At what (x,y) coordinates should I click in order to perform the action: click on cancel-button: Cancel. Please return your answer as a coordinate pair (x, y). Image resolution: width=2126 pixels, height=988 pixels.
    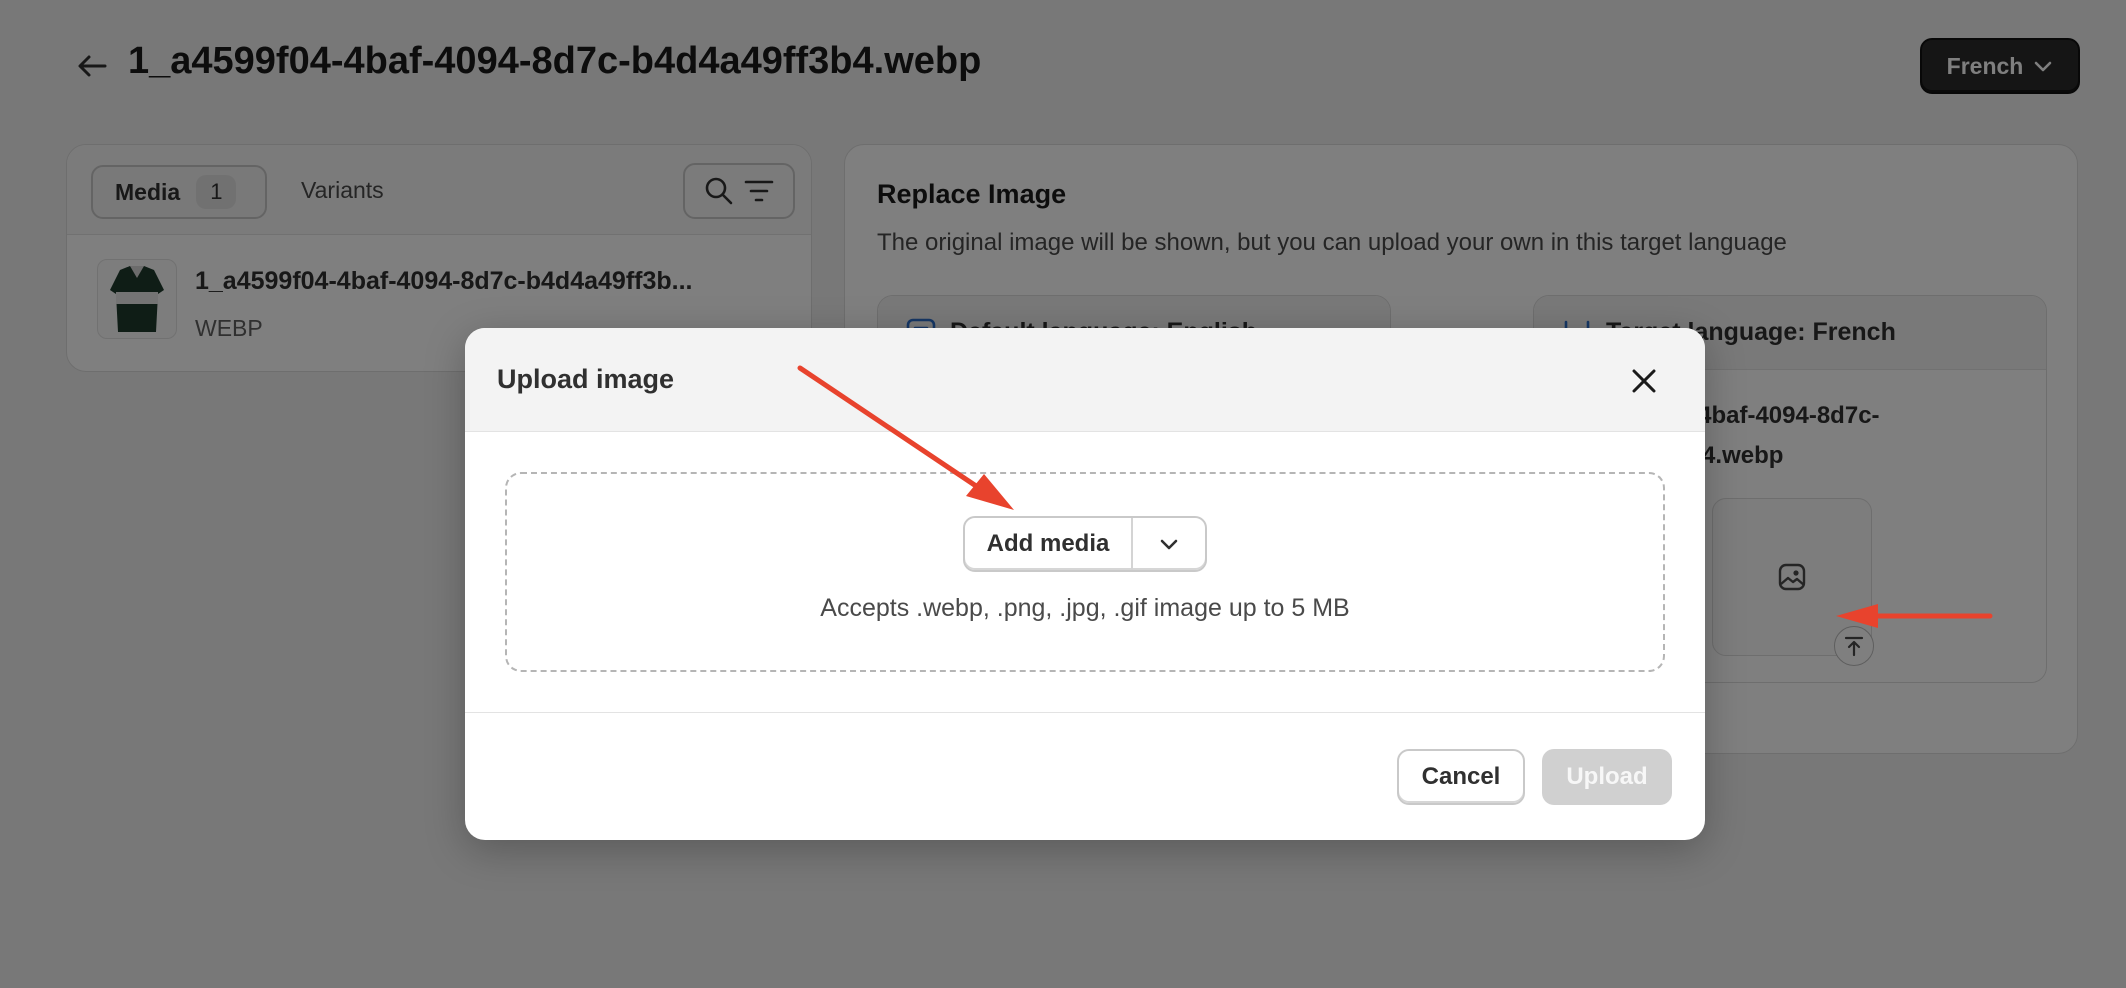
    Looking at the image, I should click on (1461, 777).